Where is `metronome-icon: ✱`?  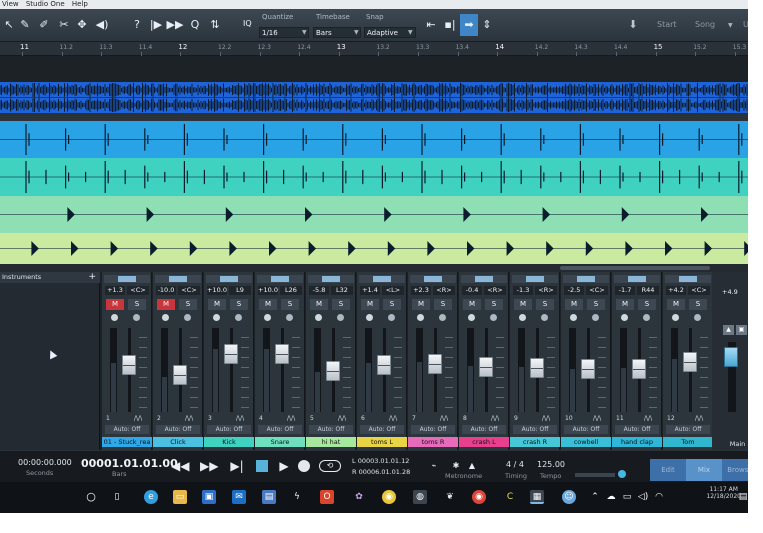
metronome-icon: ✱ is located at coordinates (456, 466).